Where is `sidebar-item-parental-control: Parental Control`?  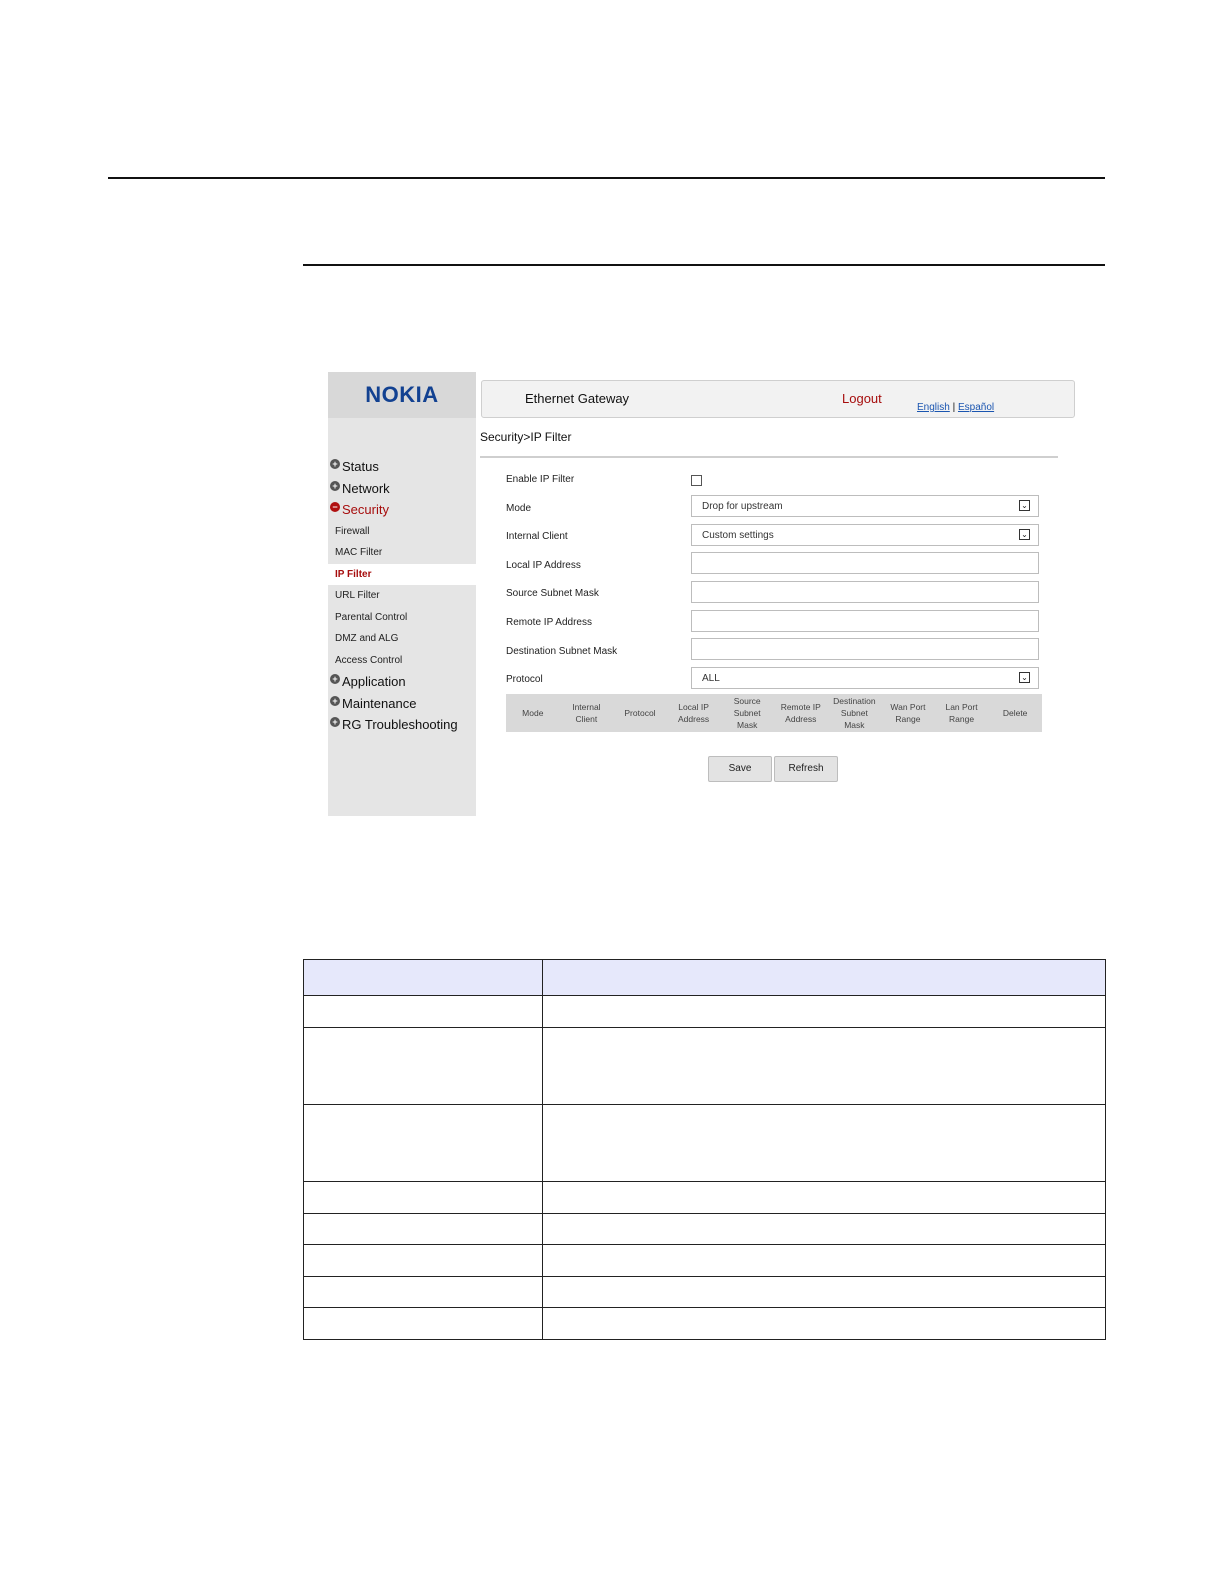
sidebar-item-parental-control: Parental Control is located at coordinates (402, 618).